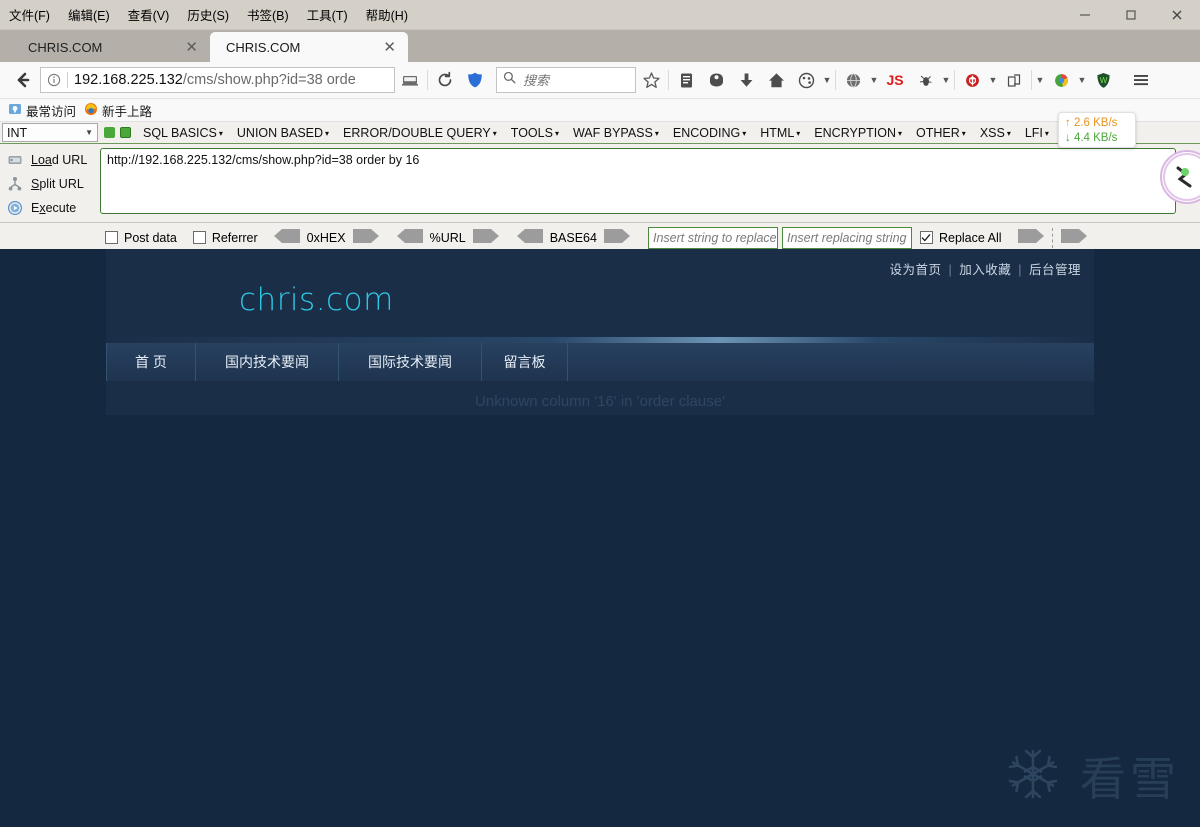  I want to click on replace-from-input: Insert string to replace, so click(712, 237).